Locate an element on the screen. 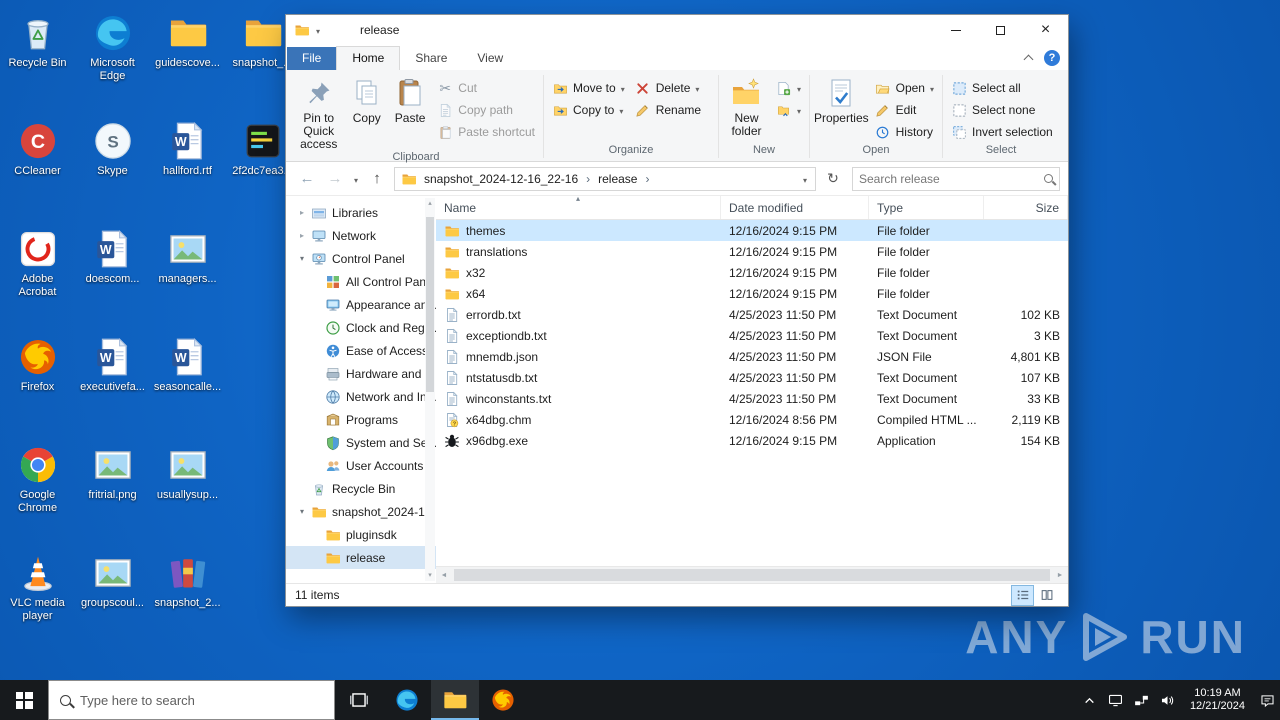 This screenshot has height=720, width=1280. cut-button: Cut is located at coordinates (486, 88).